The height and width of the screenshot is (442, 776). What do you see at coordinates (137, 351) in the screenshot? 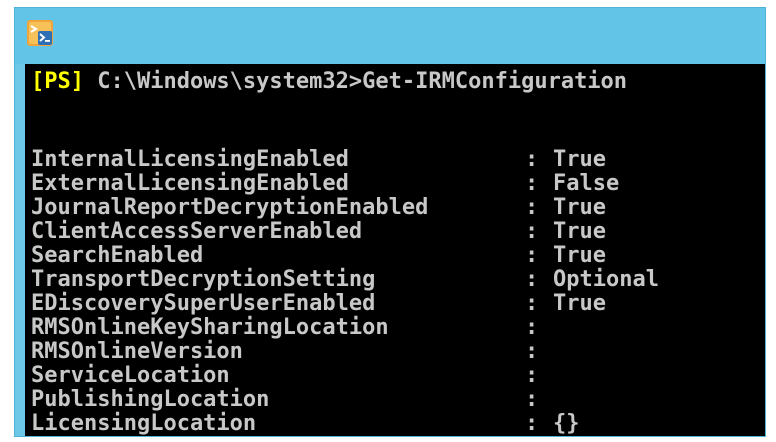
I see `property-name: RMSOnlineVersion` at bounding box center [137, 351].